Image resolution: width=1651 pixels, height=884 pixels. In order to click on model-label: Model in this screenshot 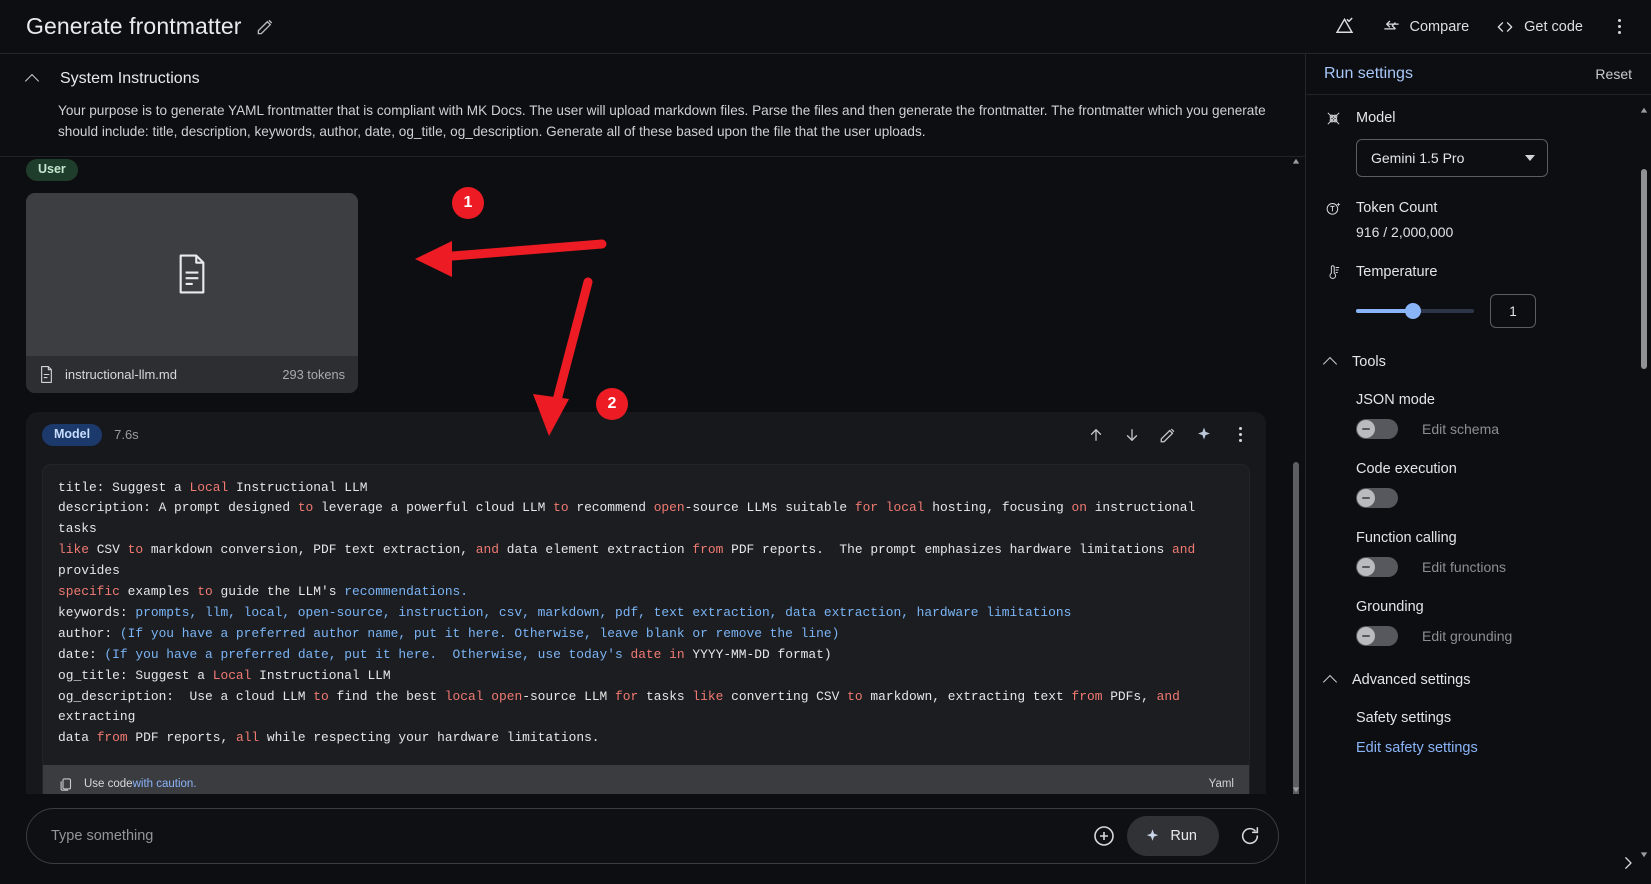, I will do `click(1376, 118)`.